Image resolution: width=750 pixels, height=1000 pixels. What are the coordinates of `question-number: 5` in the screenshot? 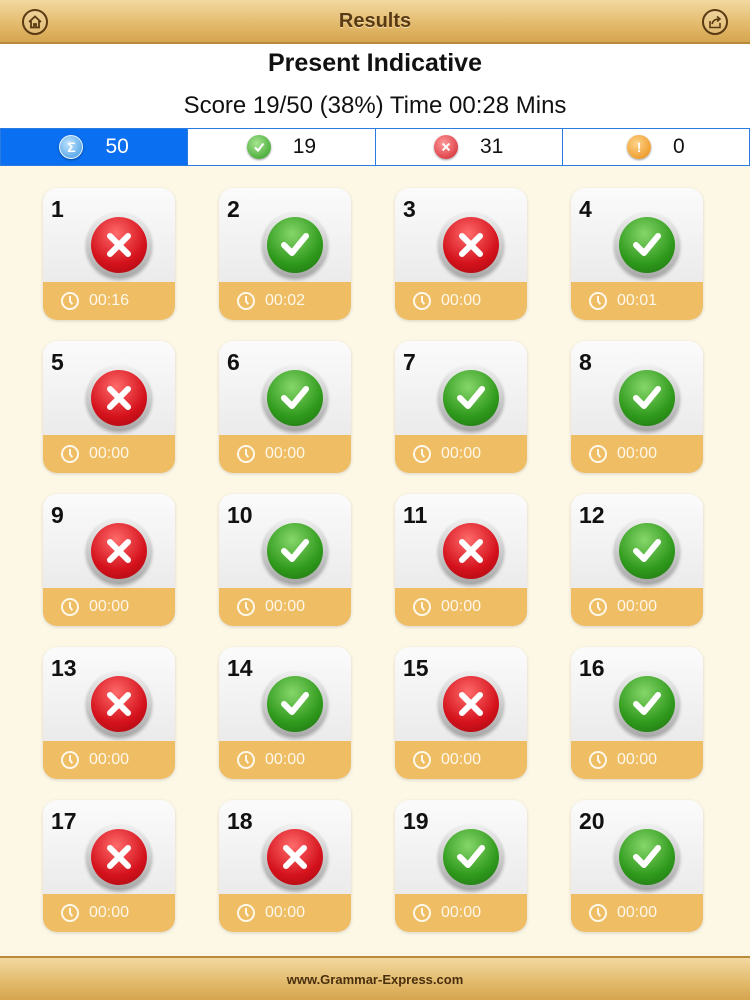 It's located at (57, 362).